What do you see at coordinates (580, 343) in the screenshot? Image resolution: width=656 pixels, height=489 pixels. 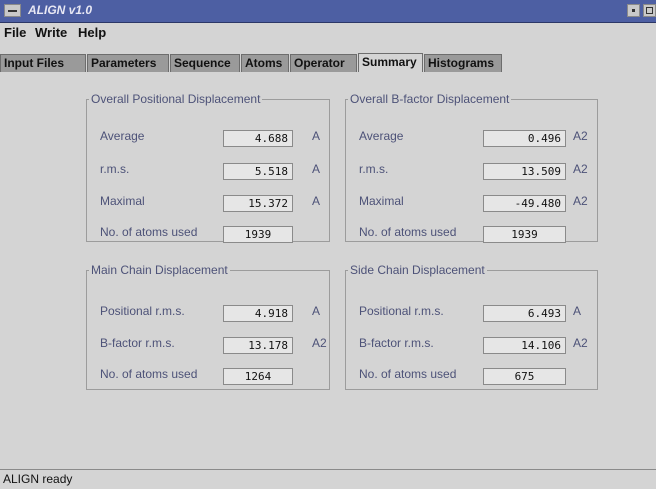 I see `side-bfactor-rms-unit: A2` at bounding box center [580, 343].